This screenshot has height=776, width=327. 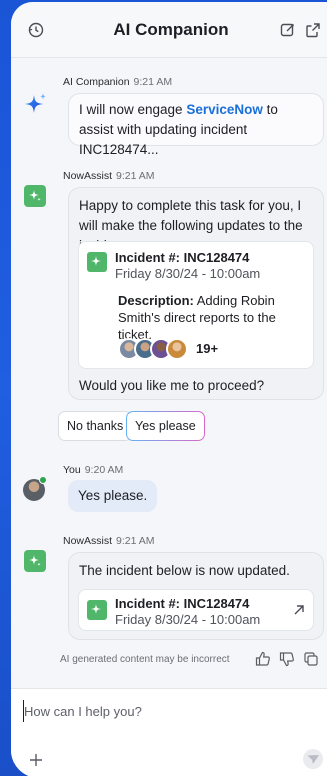 What do you see at coordinates (224, 109) in the screenshot?
I see `servicenow-mention: ServiceNow` at bounding box center [224, 109].